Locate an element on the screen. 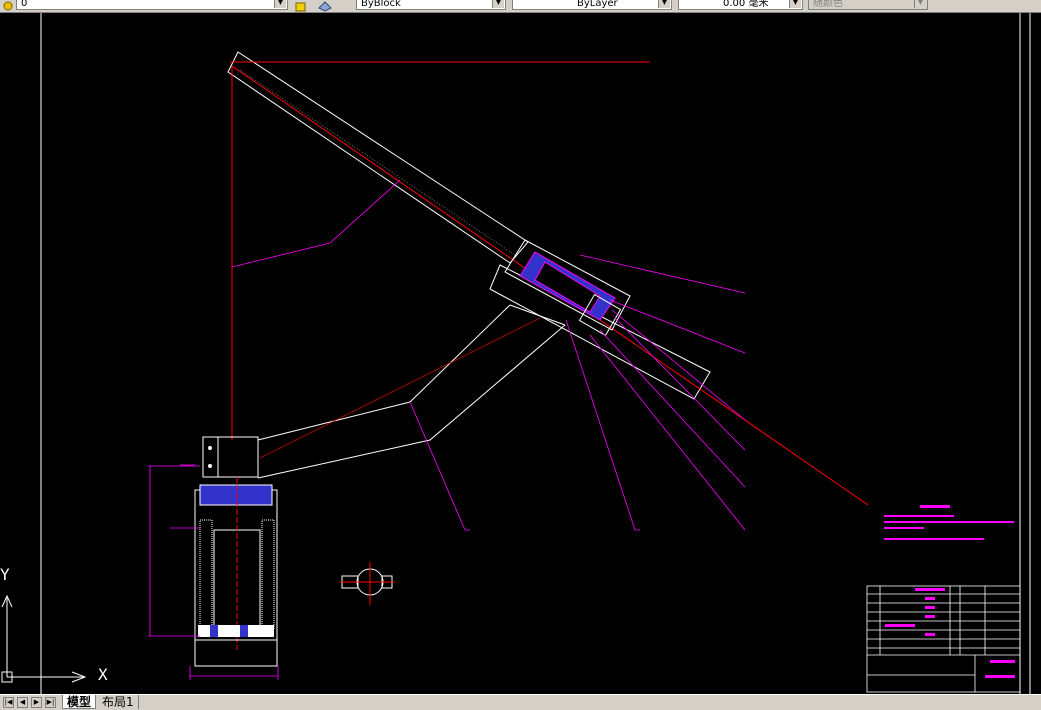  upper-arm-hatch is located at coordinates (377, 162).